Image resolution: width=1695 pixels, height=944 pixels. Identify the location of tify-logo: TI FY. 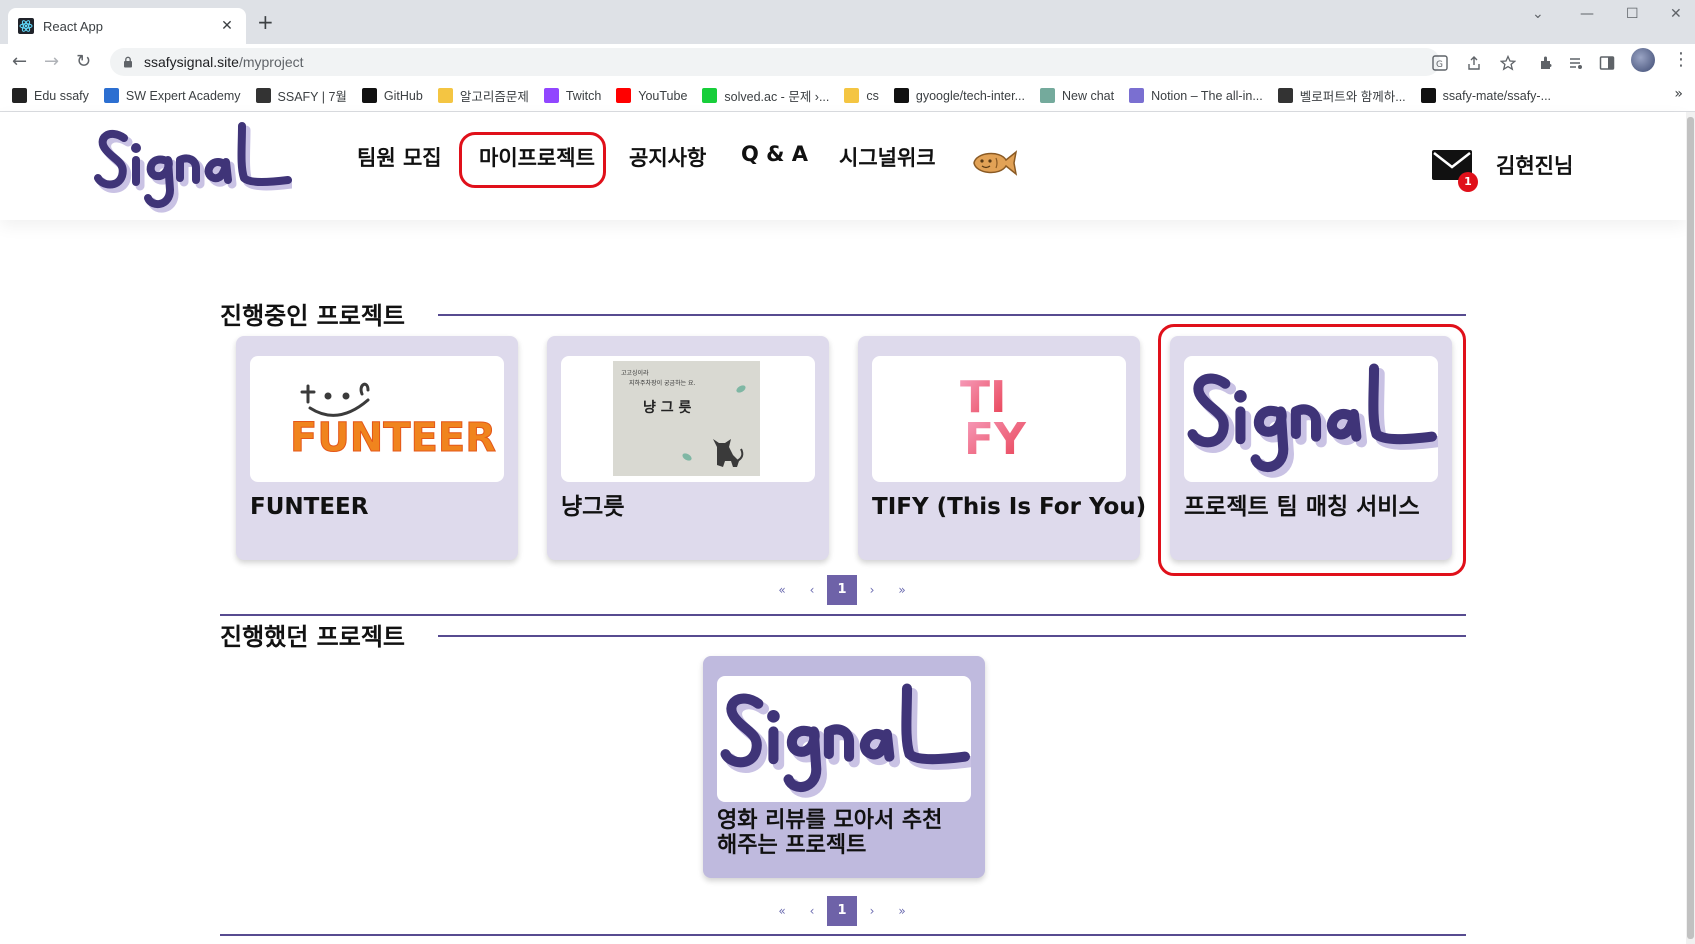
(993, 418).